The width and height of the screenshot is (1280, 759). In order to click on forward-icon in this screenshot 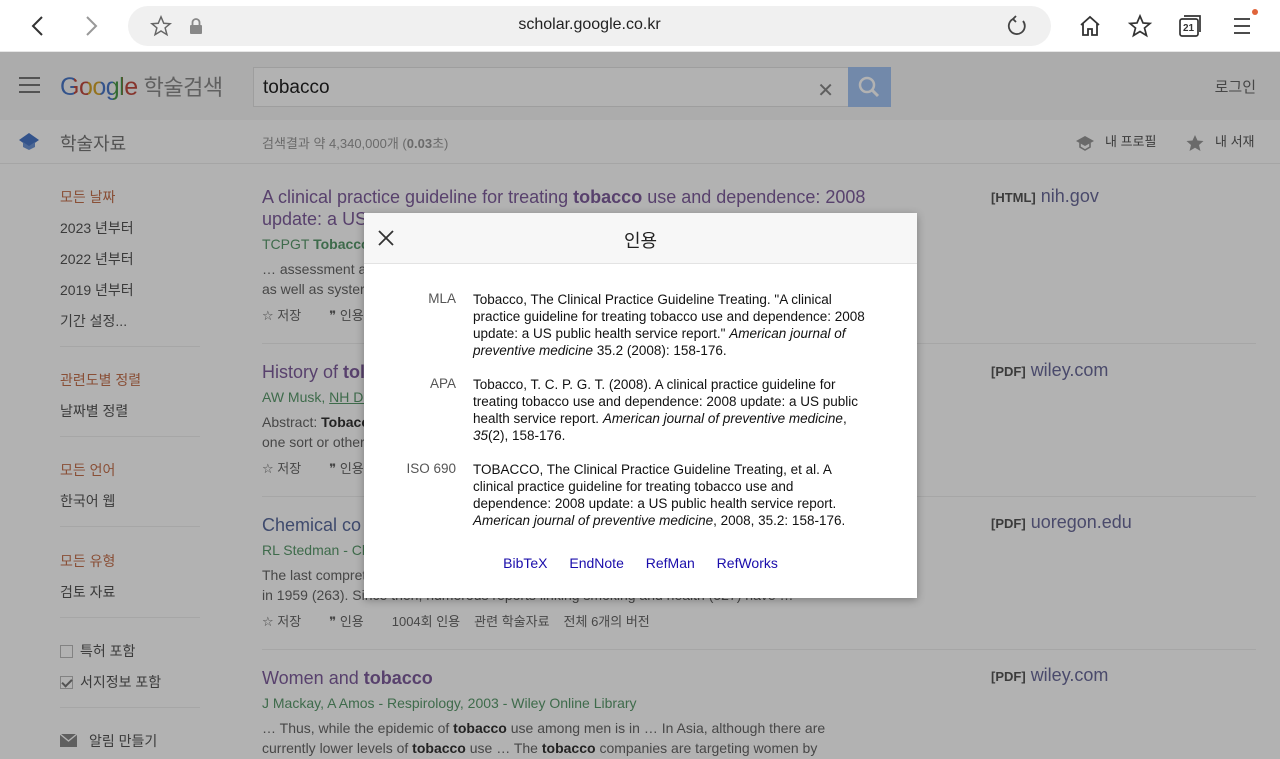, I will do `click(91, 26)`.